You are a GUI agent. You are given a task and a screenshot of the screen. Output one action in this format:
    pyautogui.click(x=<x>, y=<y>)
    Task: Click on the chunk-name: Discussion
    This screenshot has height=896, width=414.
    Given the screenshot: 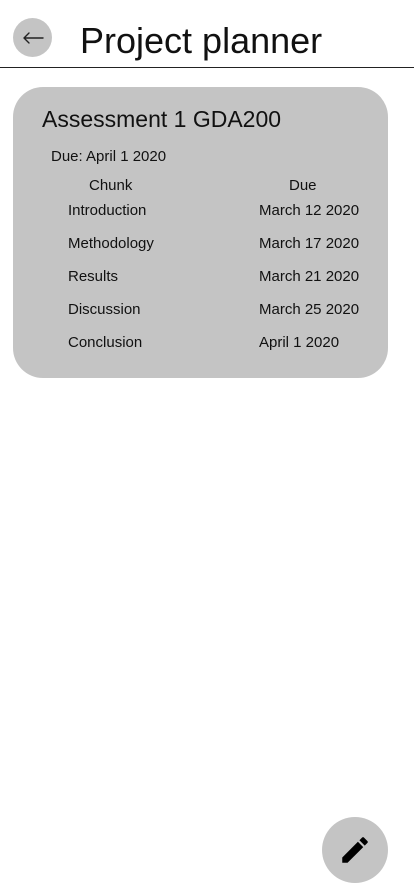 What is the action you would take?
    pyautogui.click(x=104, y=309)
    